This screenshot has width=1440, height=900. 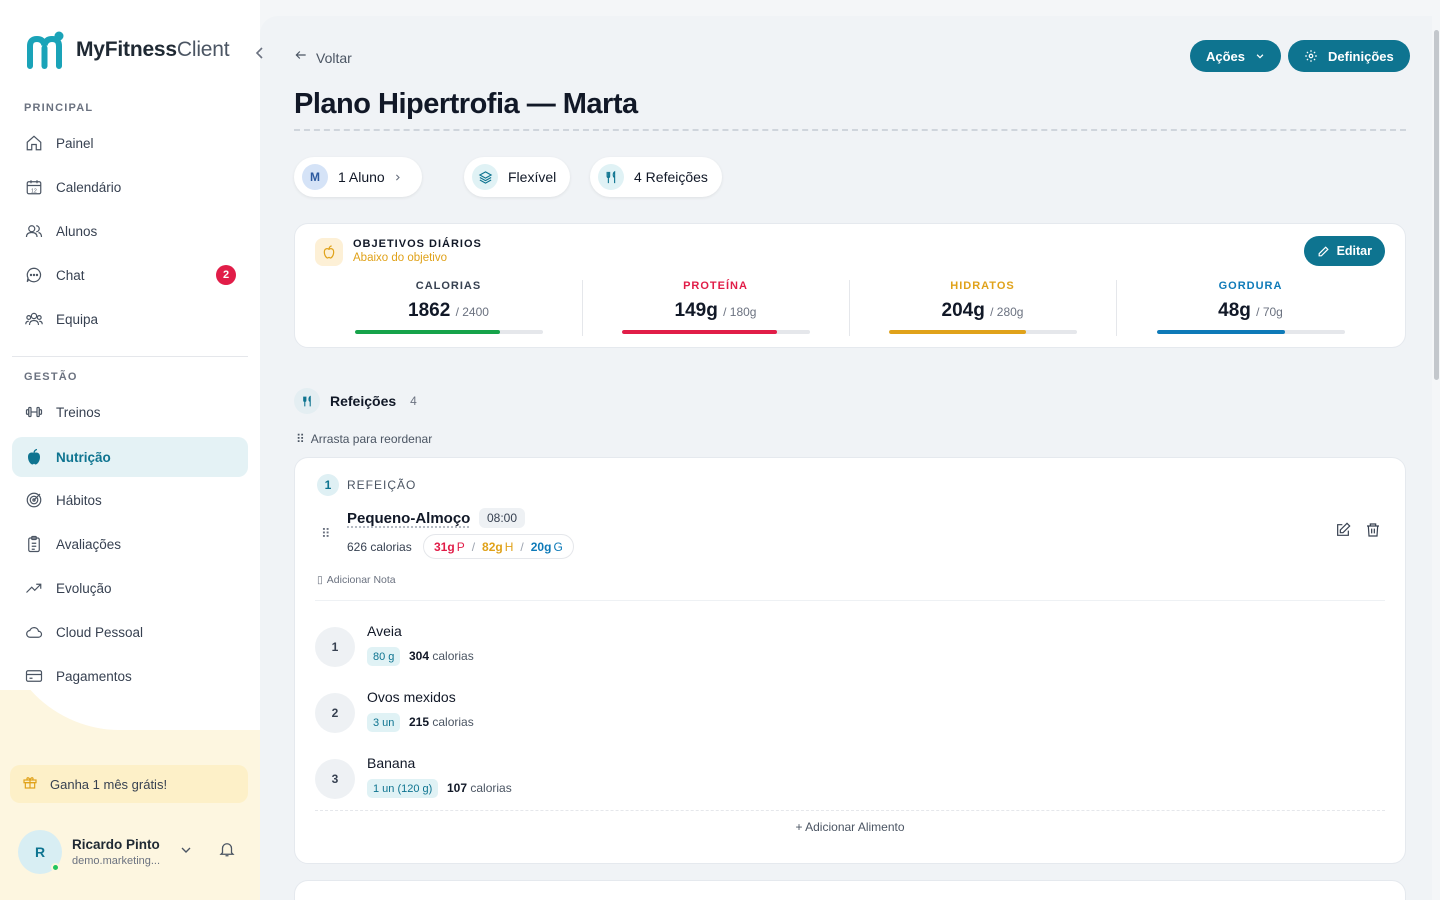 I want to click on actions-button: Ações, so click(x=1236, y=56).